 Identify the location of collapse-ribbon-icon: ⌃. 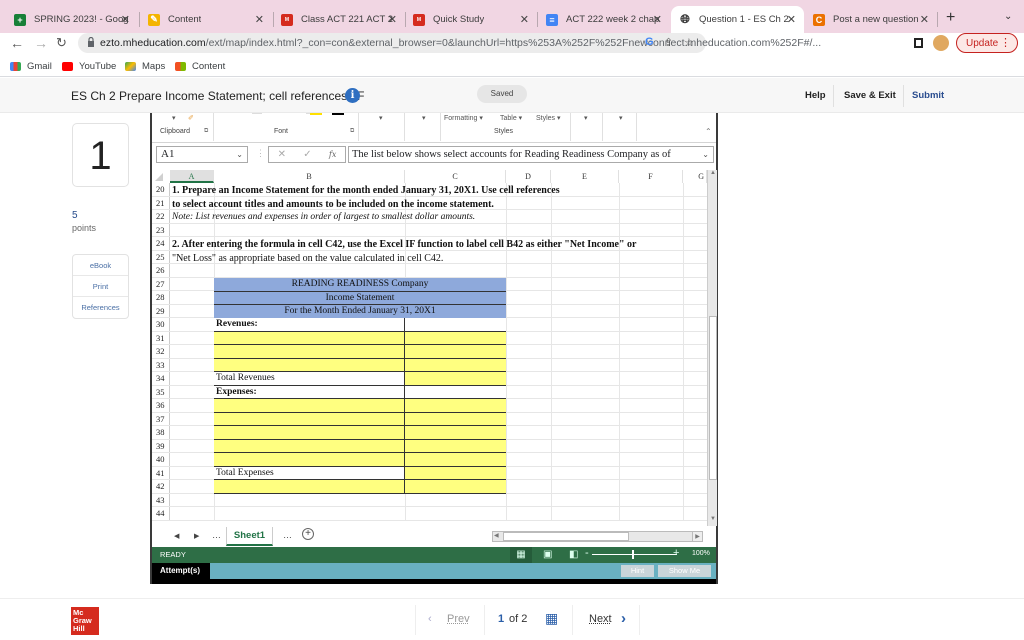
(708, 131).